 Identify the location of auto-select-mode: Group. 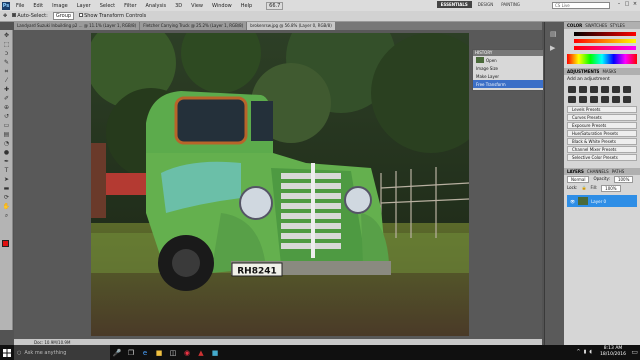
(63, 16).